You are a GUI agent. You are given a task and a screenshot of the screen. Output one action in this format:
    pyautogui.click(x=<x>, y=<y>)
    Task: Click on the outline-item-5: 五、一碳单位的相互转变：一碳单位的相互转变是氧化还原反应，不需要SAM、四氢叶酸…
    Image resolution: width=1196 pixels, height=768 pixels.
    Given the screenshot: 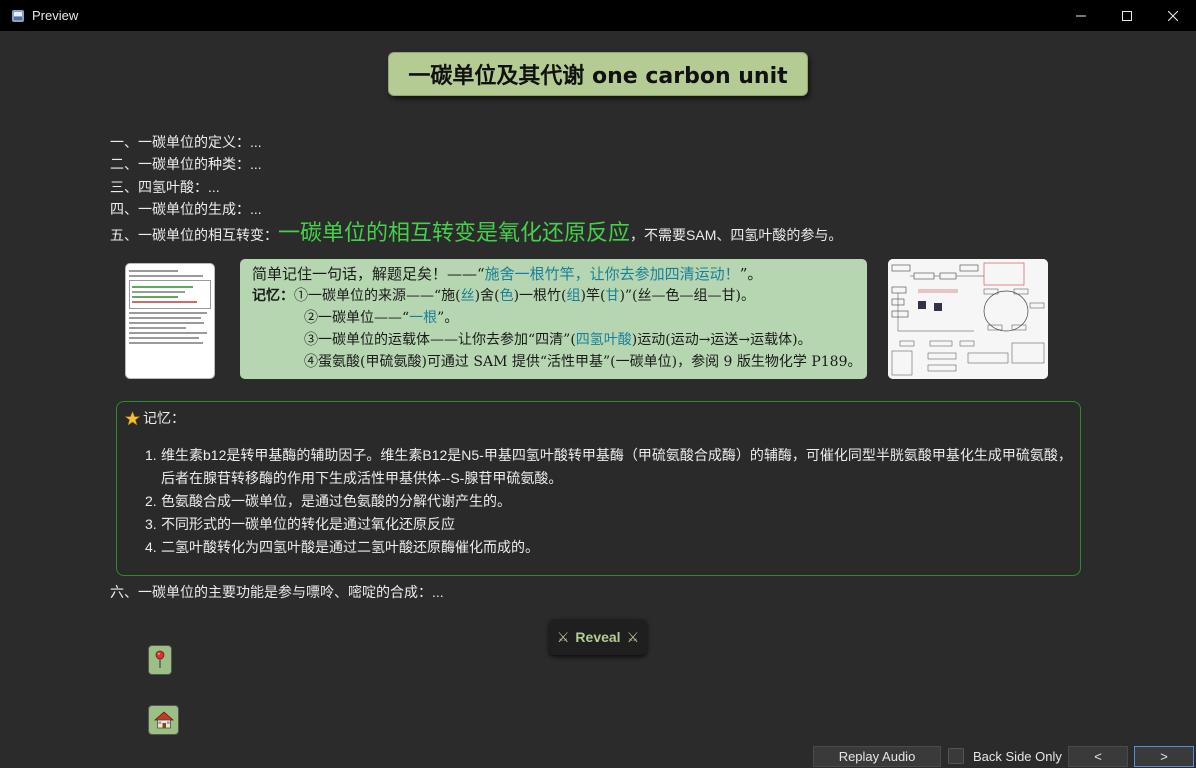 What is the action you would take?
    pyautogui.click(x=476, y=234)
    